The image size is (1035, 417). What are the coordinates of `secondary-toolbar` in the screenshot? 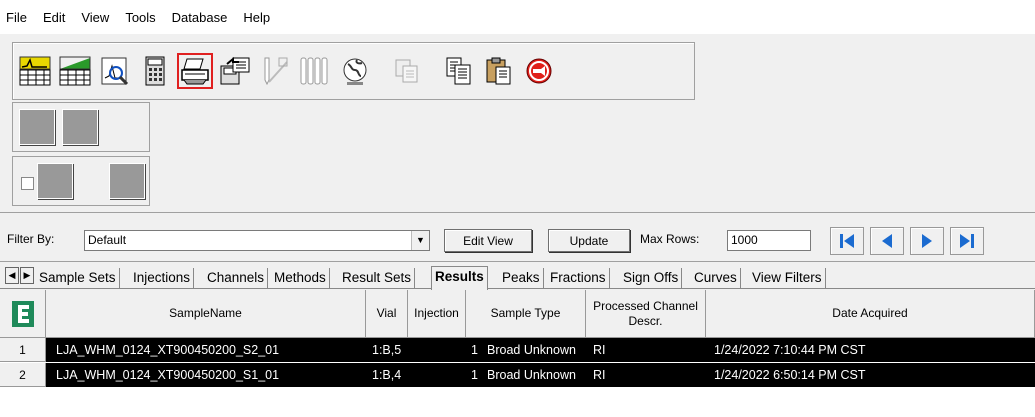 It's located at (81, 127).